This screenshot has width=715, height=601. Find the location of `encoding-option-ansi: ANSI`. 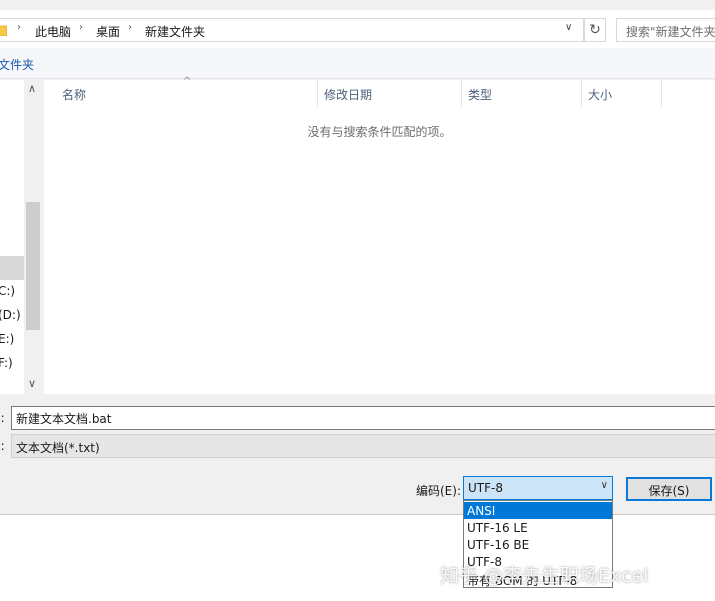

encoding-option-ansi: ANSI is located at coordinates (538, 510).